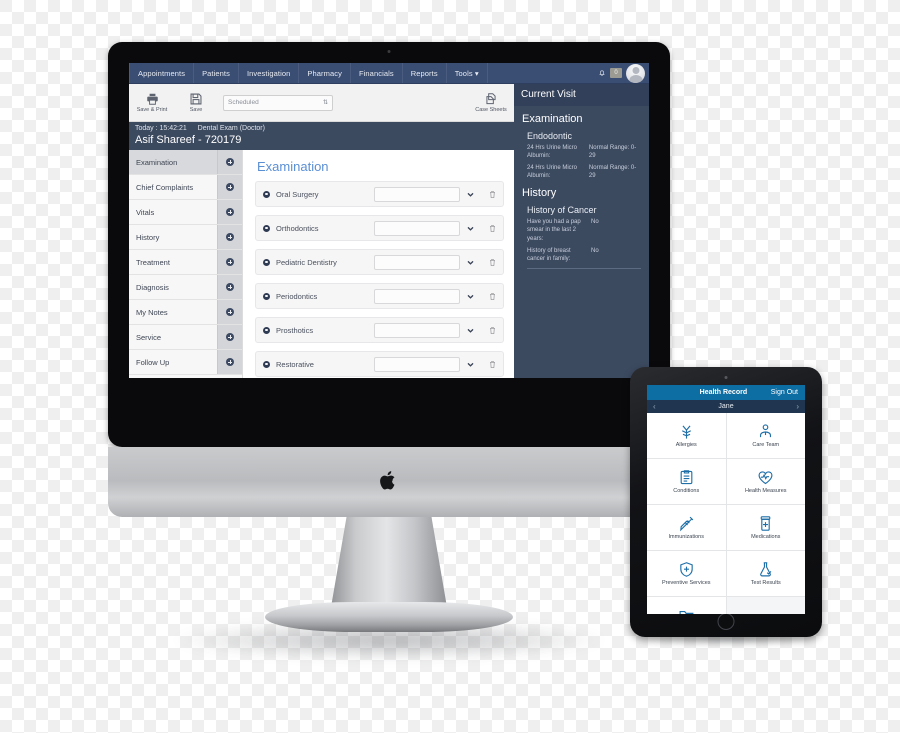 The width and height of the screenshot is (900, 733). I want to click on tile-care-team: Care Team, so click(765, 435).